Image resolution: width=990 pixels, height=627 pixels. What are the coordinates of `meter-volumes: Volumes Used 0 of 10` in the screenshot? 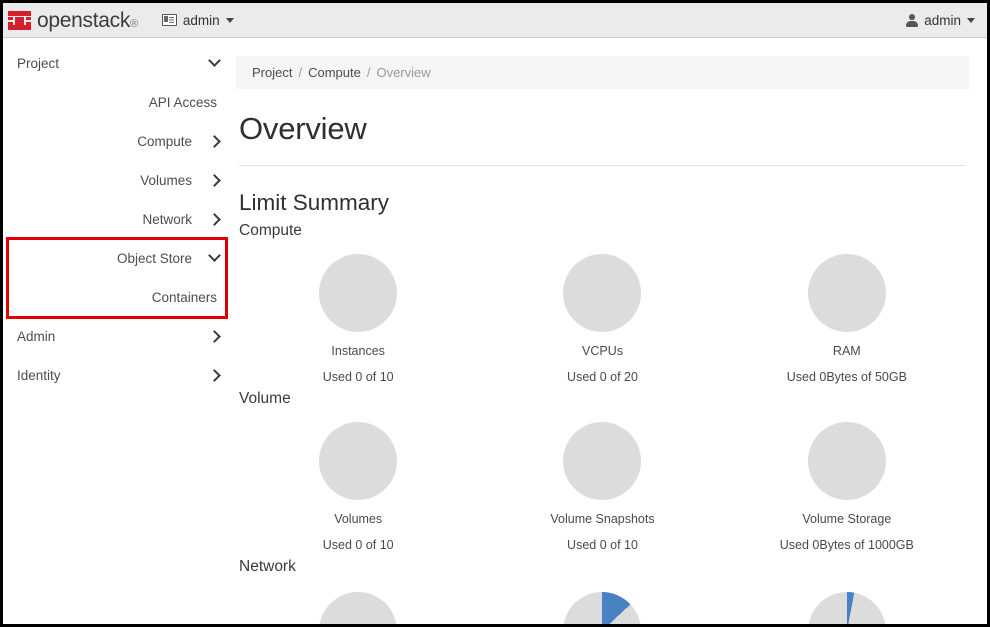 It's located at (358, 482).